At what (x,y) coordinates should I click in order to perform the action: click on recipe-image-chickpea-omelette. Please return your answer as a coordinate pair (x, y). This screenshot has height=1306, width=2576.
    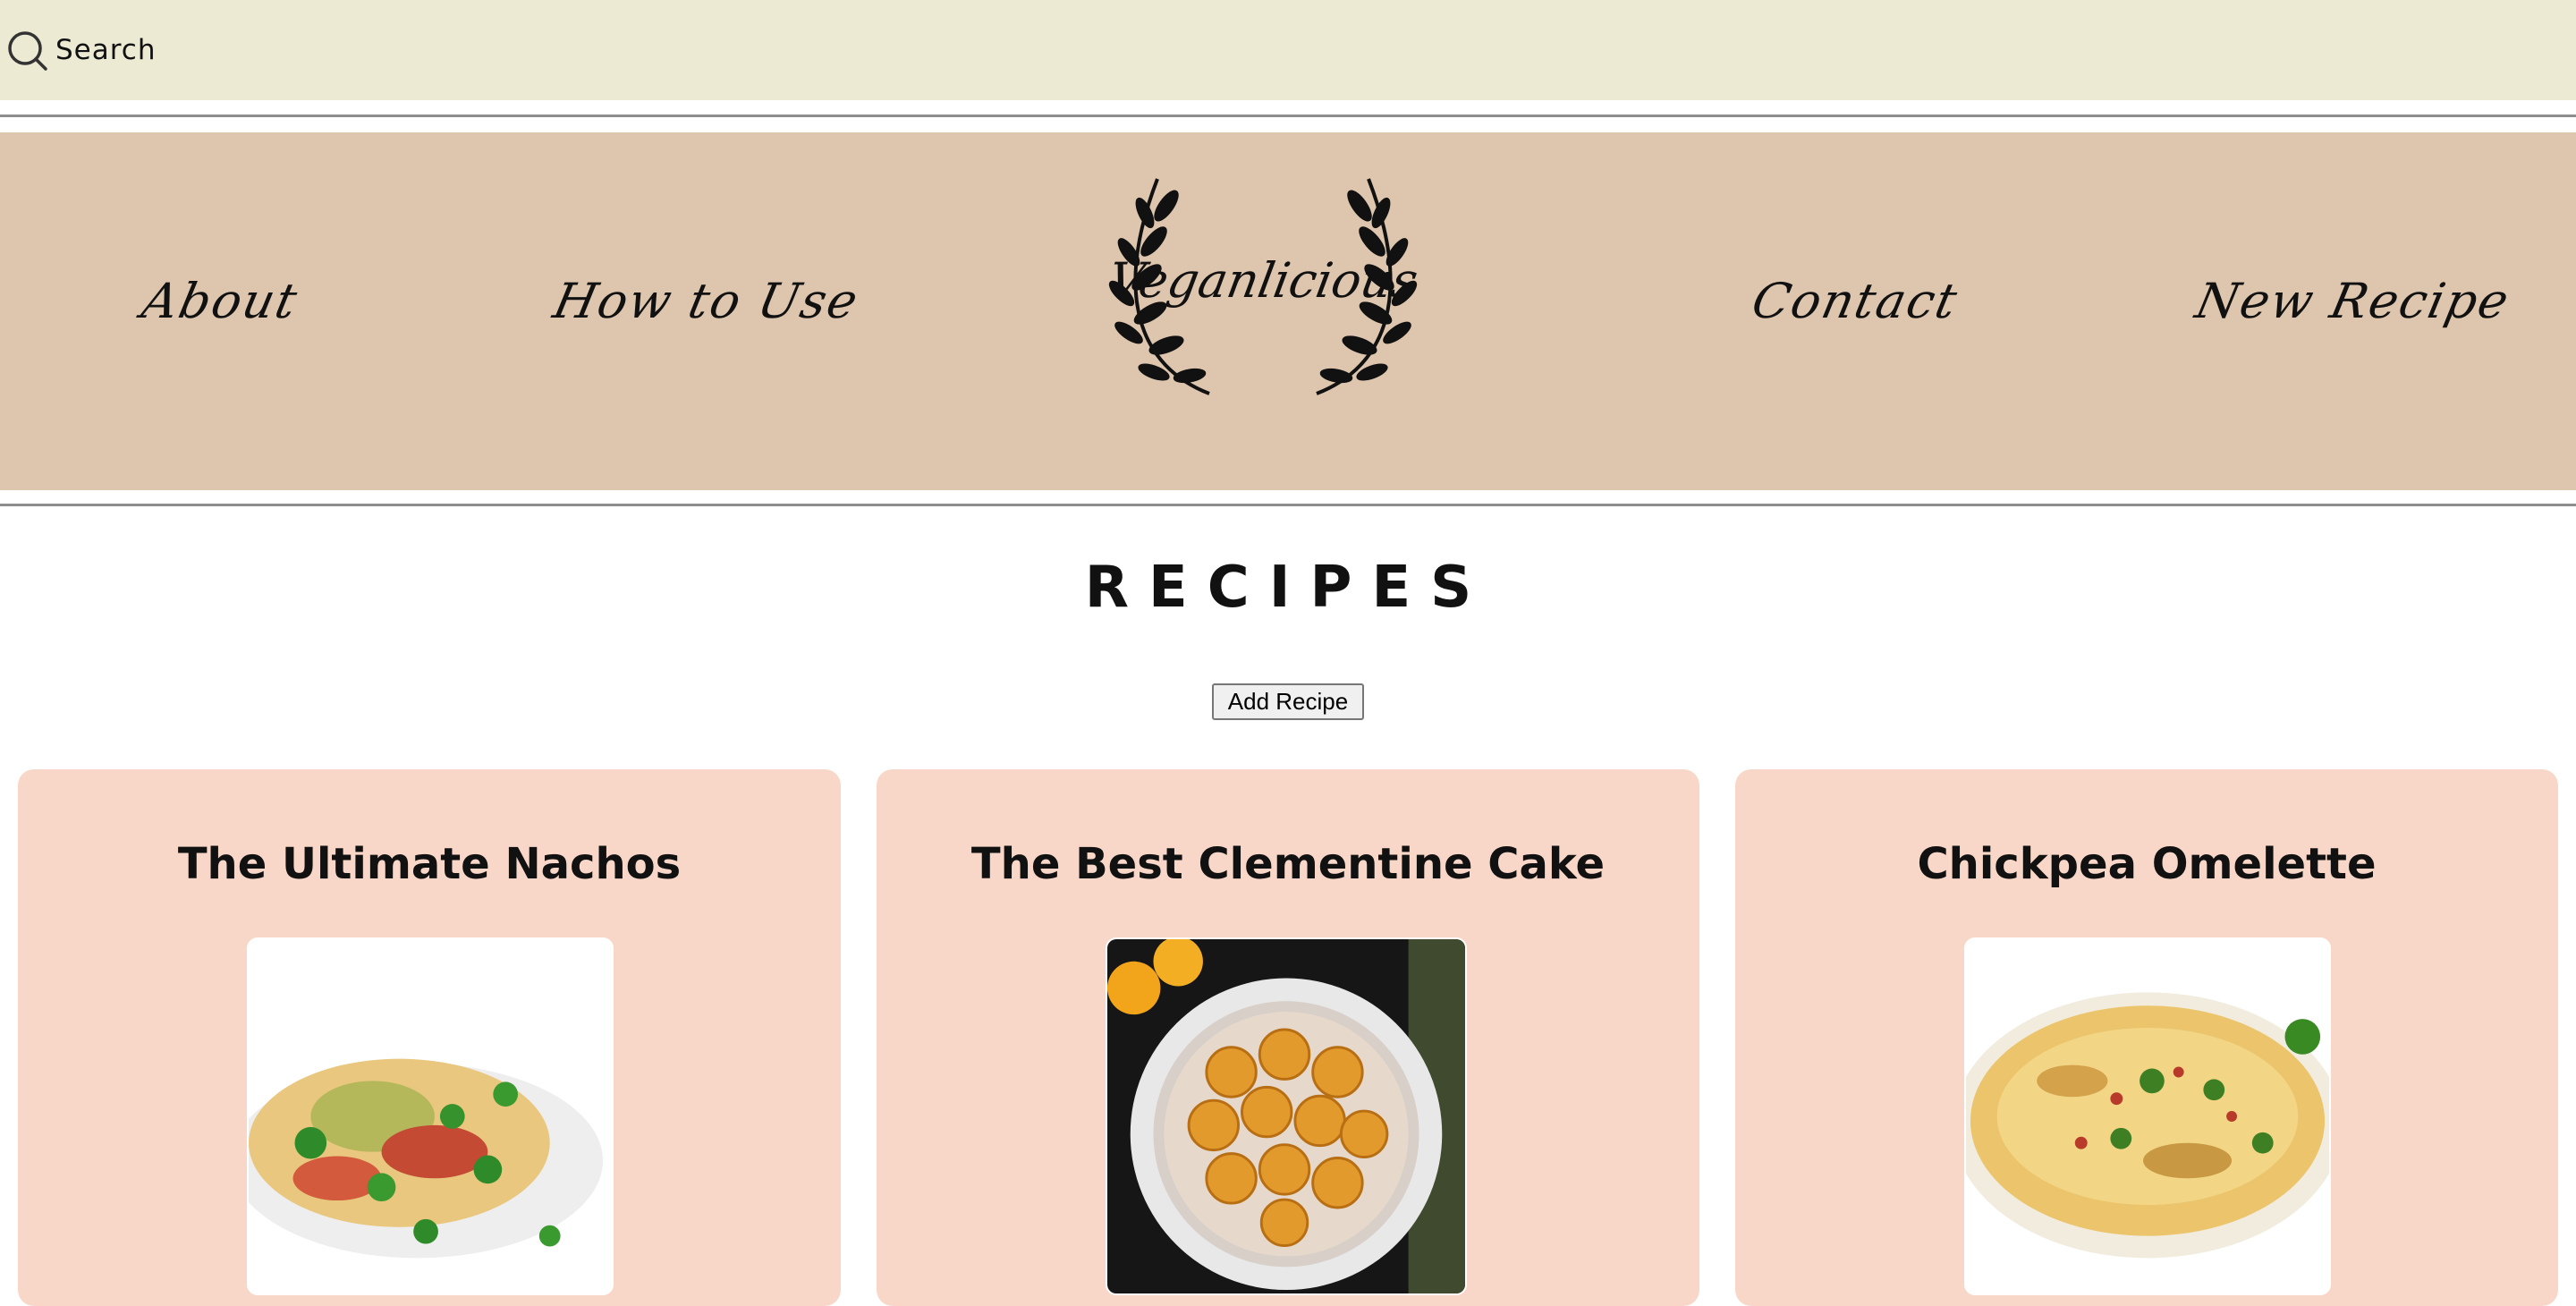
    Looking at the image, I should click on (2147, 1116).